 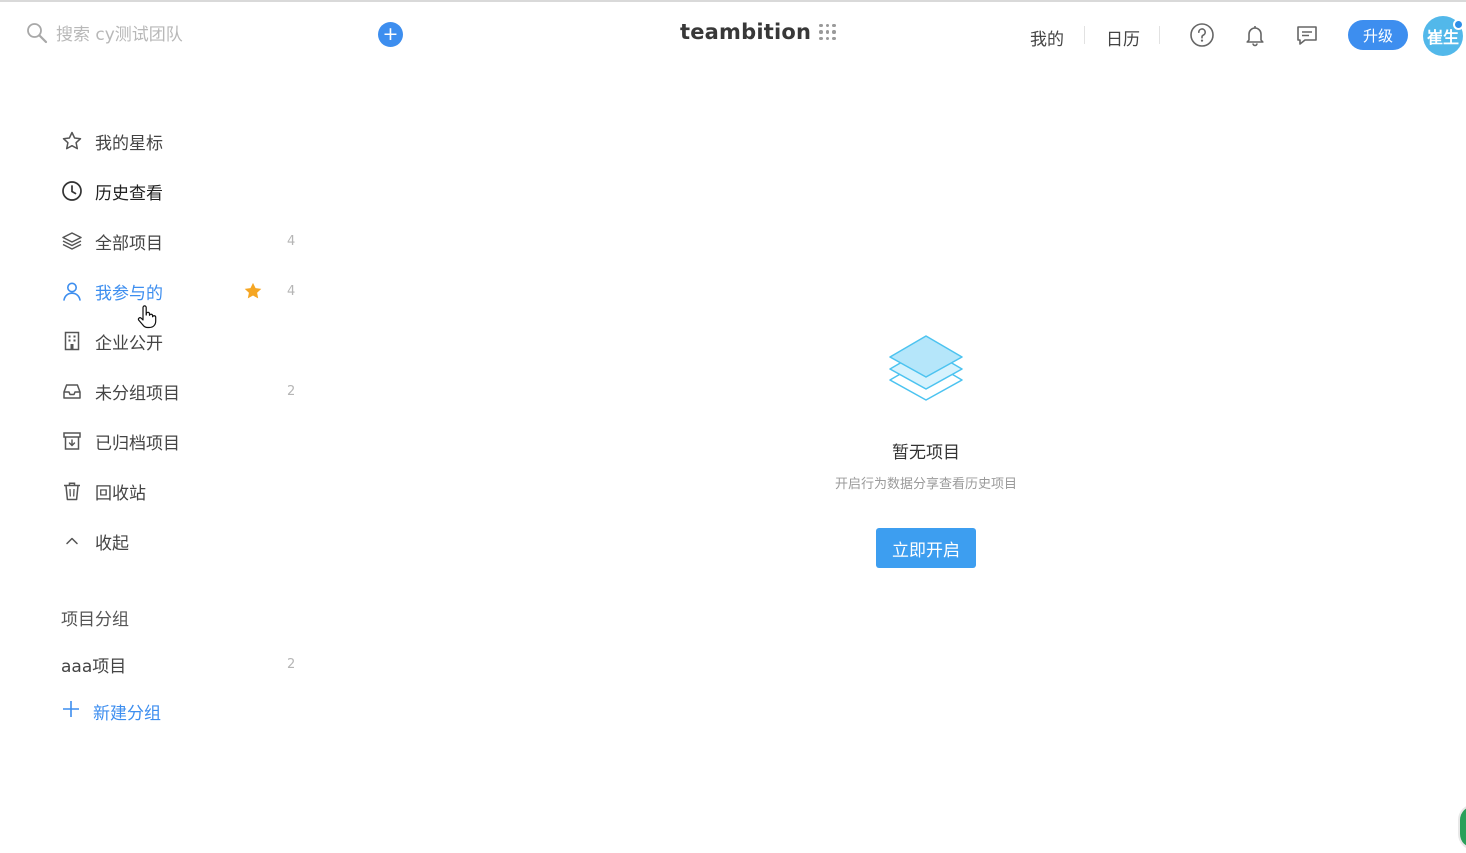 What do you see at coordinates (185, 191) in the screenshot?
I see `sidebar-item-history: 历史查看` at bounding box center [185, 191].